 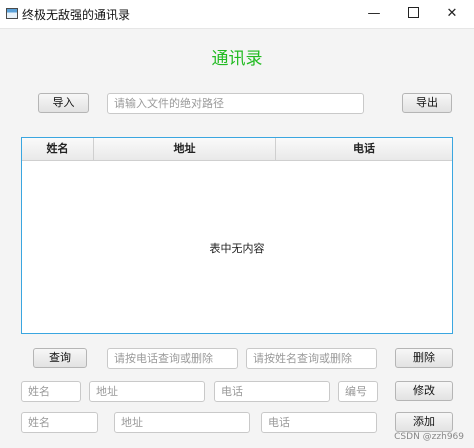 I want to click on table-header: 姓名 地址 电话, so click(x=237, y=149).